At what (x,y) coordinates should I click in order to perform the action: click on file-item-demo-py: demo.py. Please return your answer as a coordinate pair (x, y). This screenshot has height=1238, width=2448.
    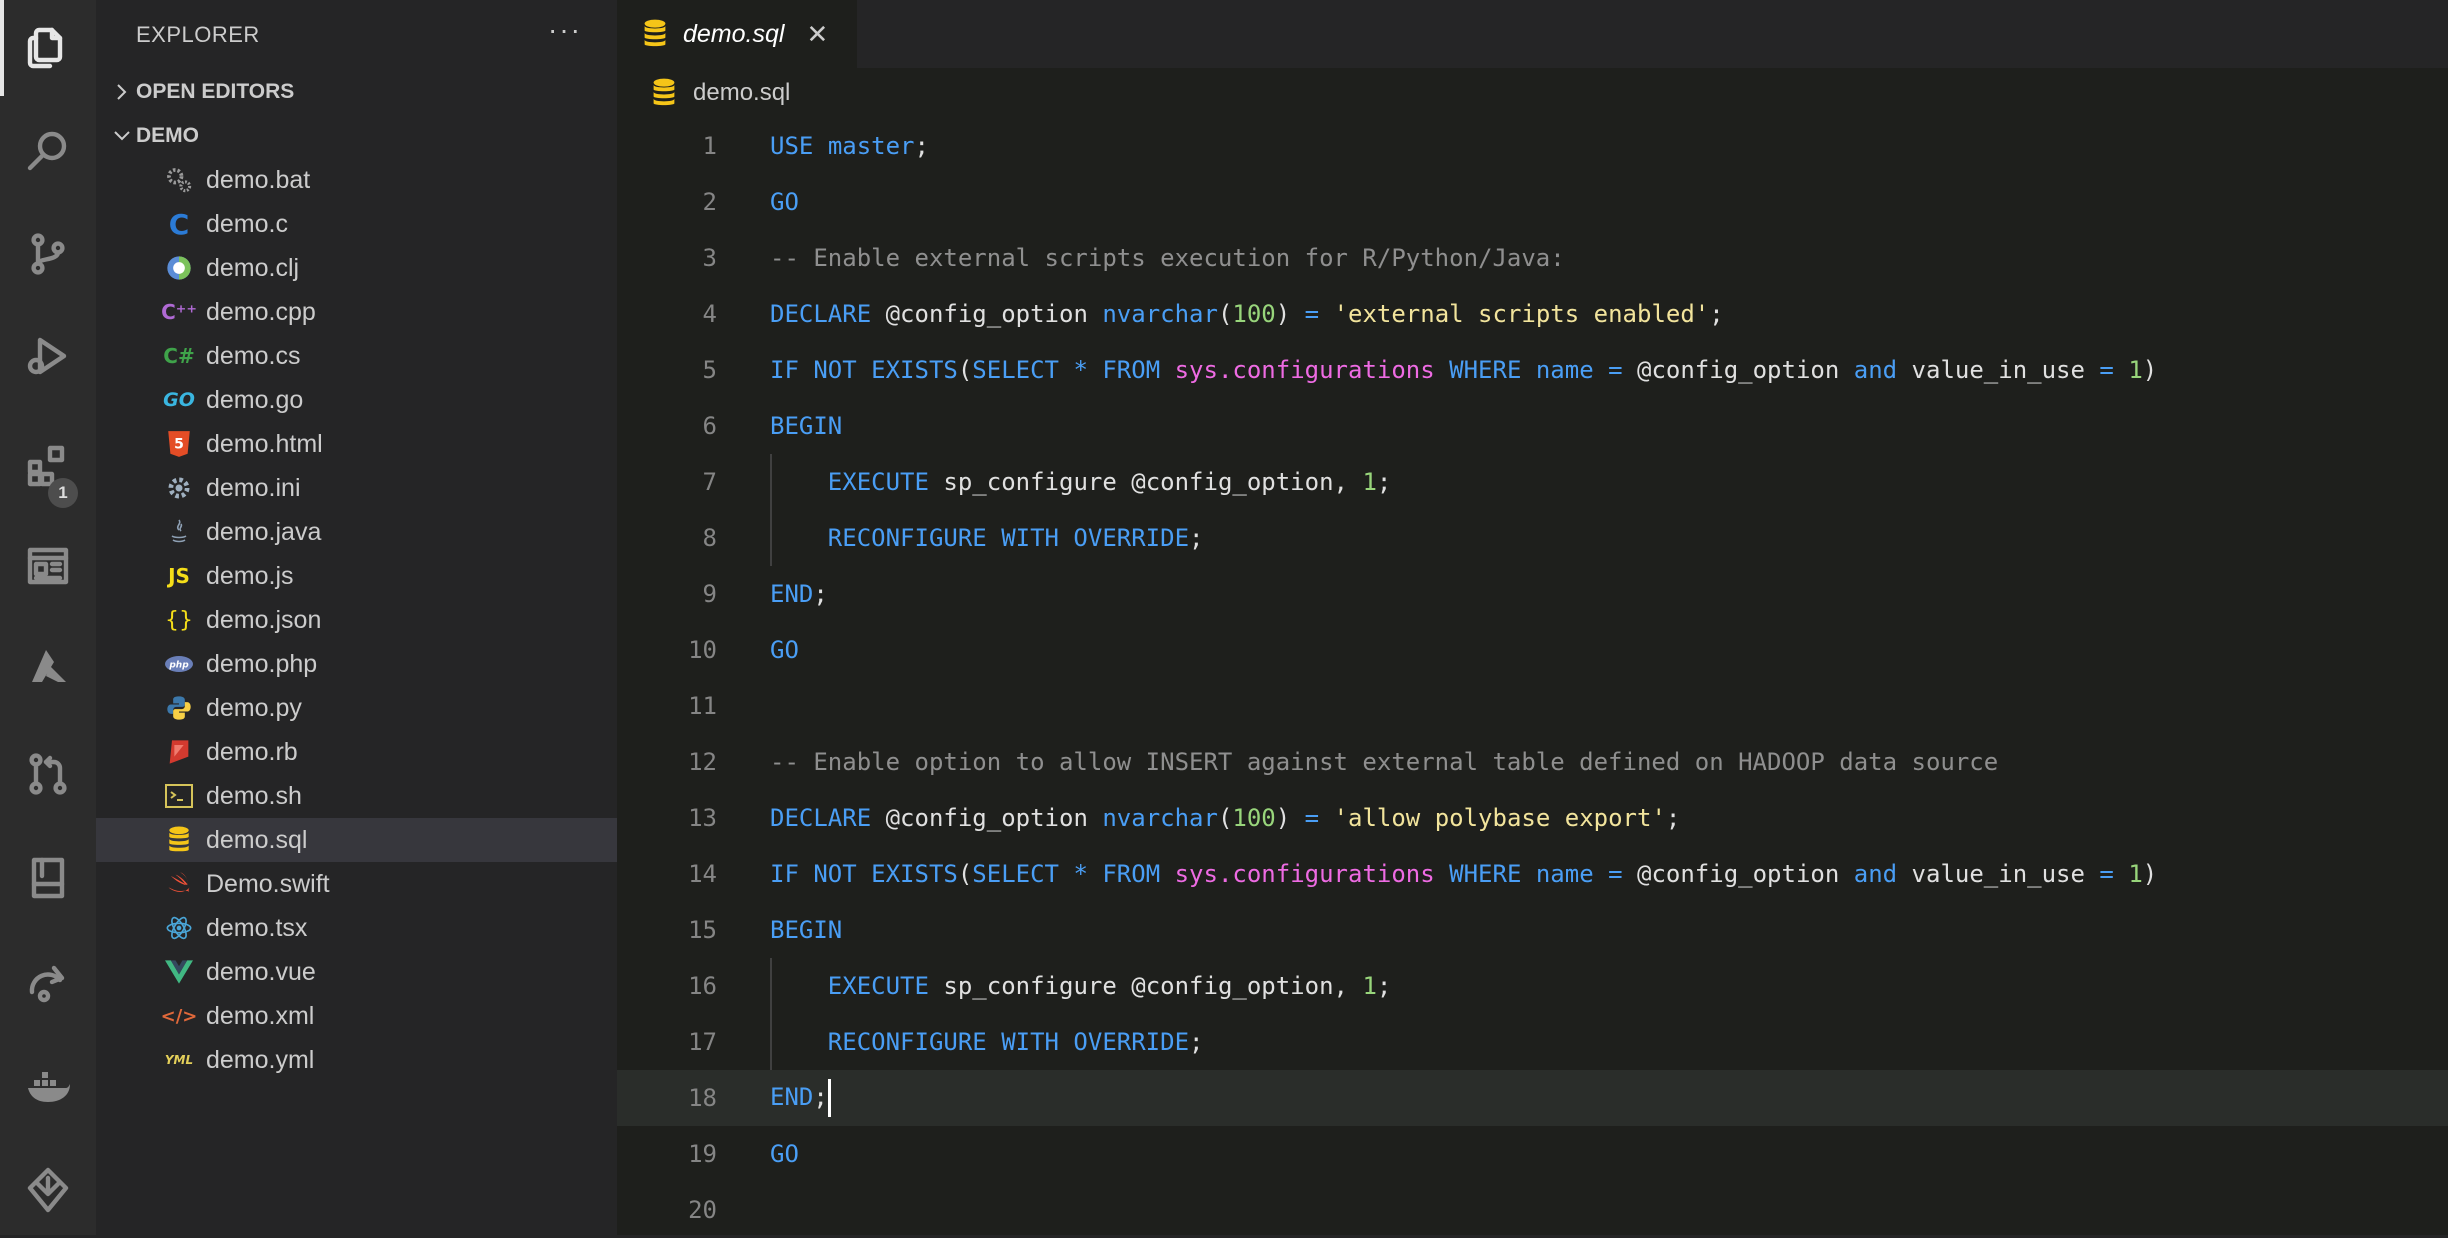
    Looking at the image, I should click on (356, 708).